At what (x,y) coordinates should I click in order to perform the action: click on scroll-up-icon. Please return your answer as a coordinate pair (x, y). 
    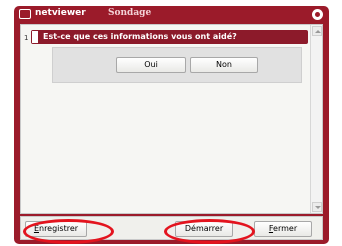
    Looking at the image, I should click on (317, 31).